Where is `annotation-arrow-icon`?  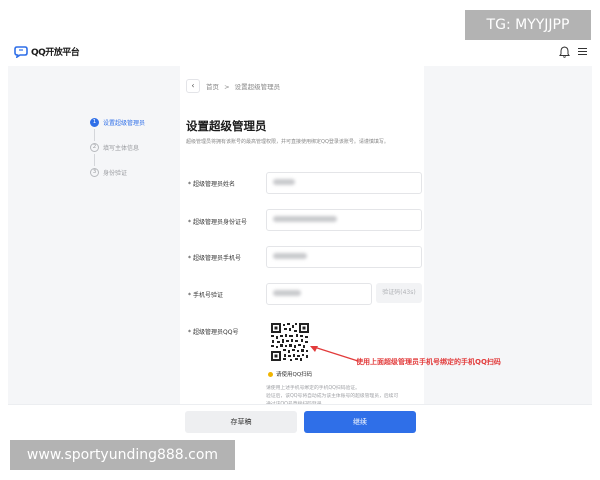 annotation-arrow-icon is located at coordinates (334, 354).